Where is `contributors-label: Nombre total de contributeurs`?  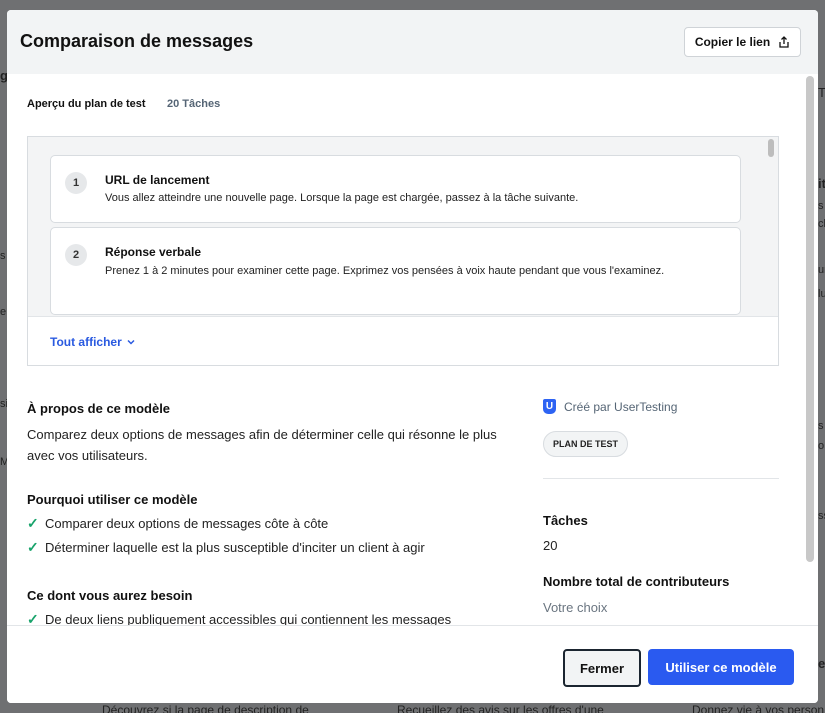 contributors-label: Nombre total de contributeurs is located at coordinates (636, 581).